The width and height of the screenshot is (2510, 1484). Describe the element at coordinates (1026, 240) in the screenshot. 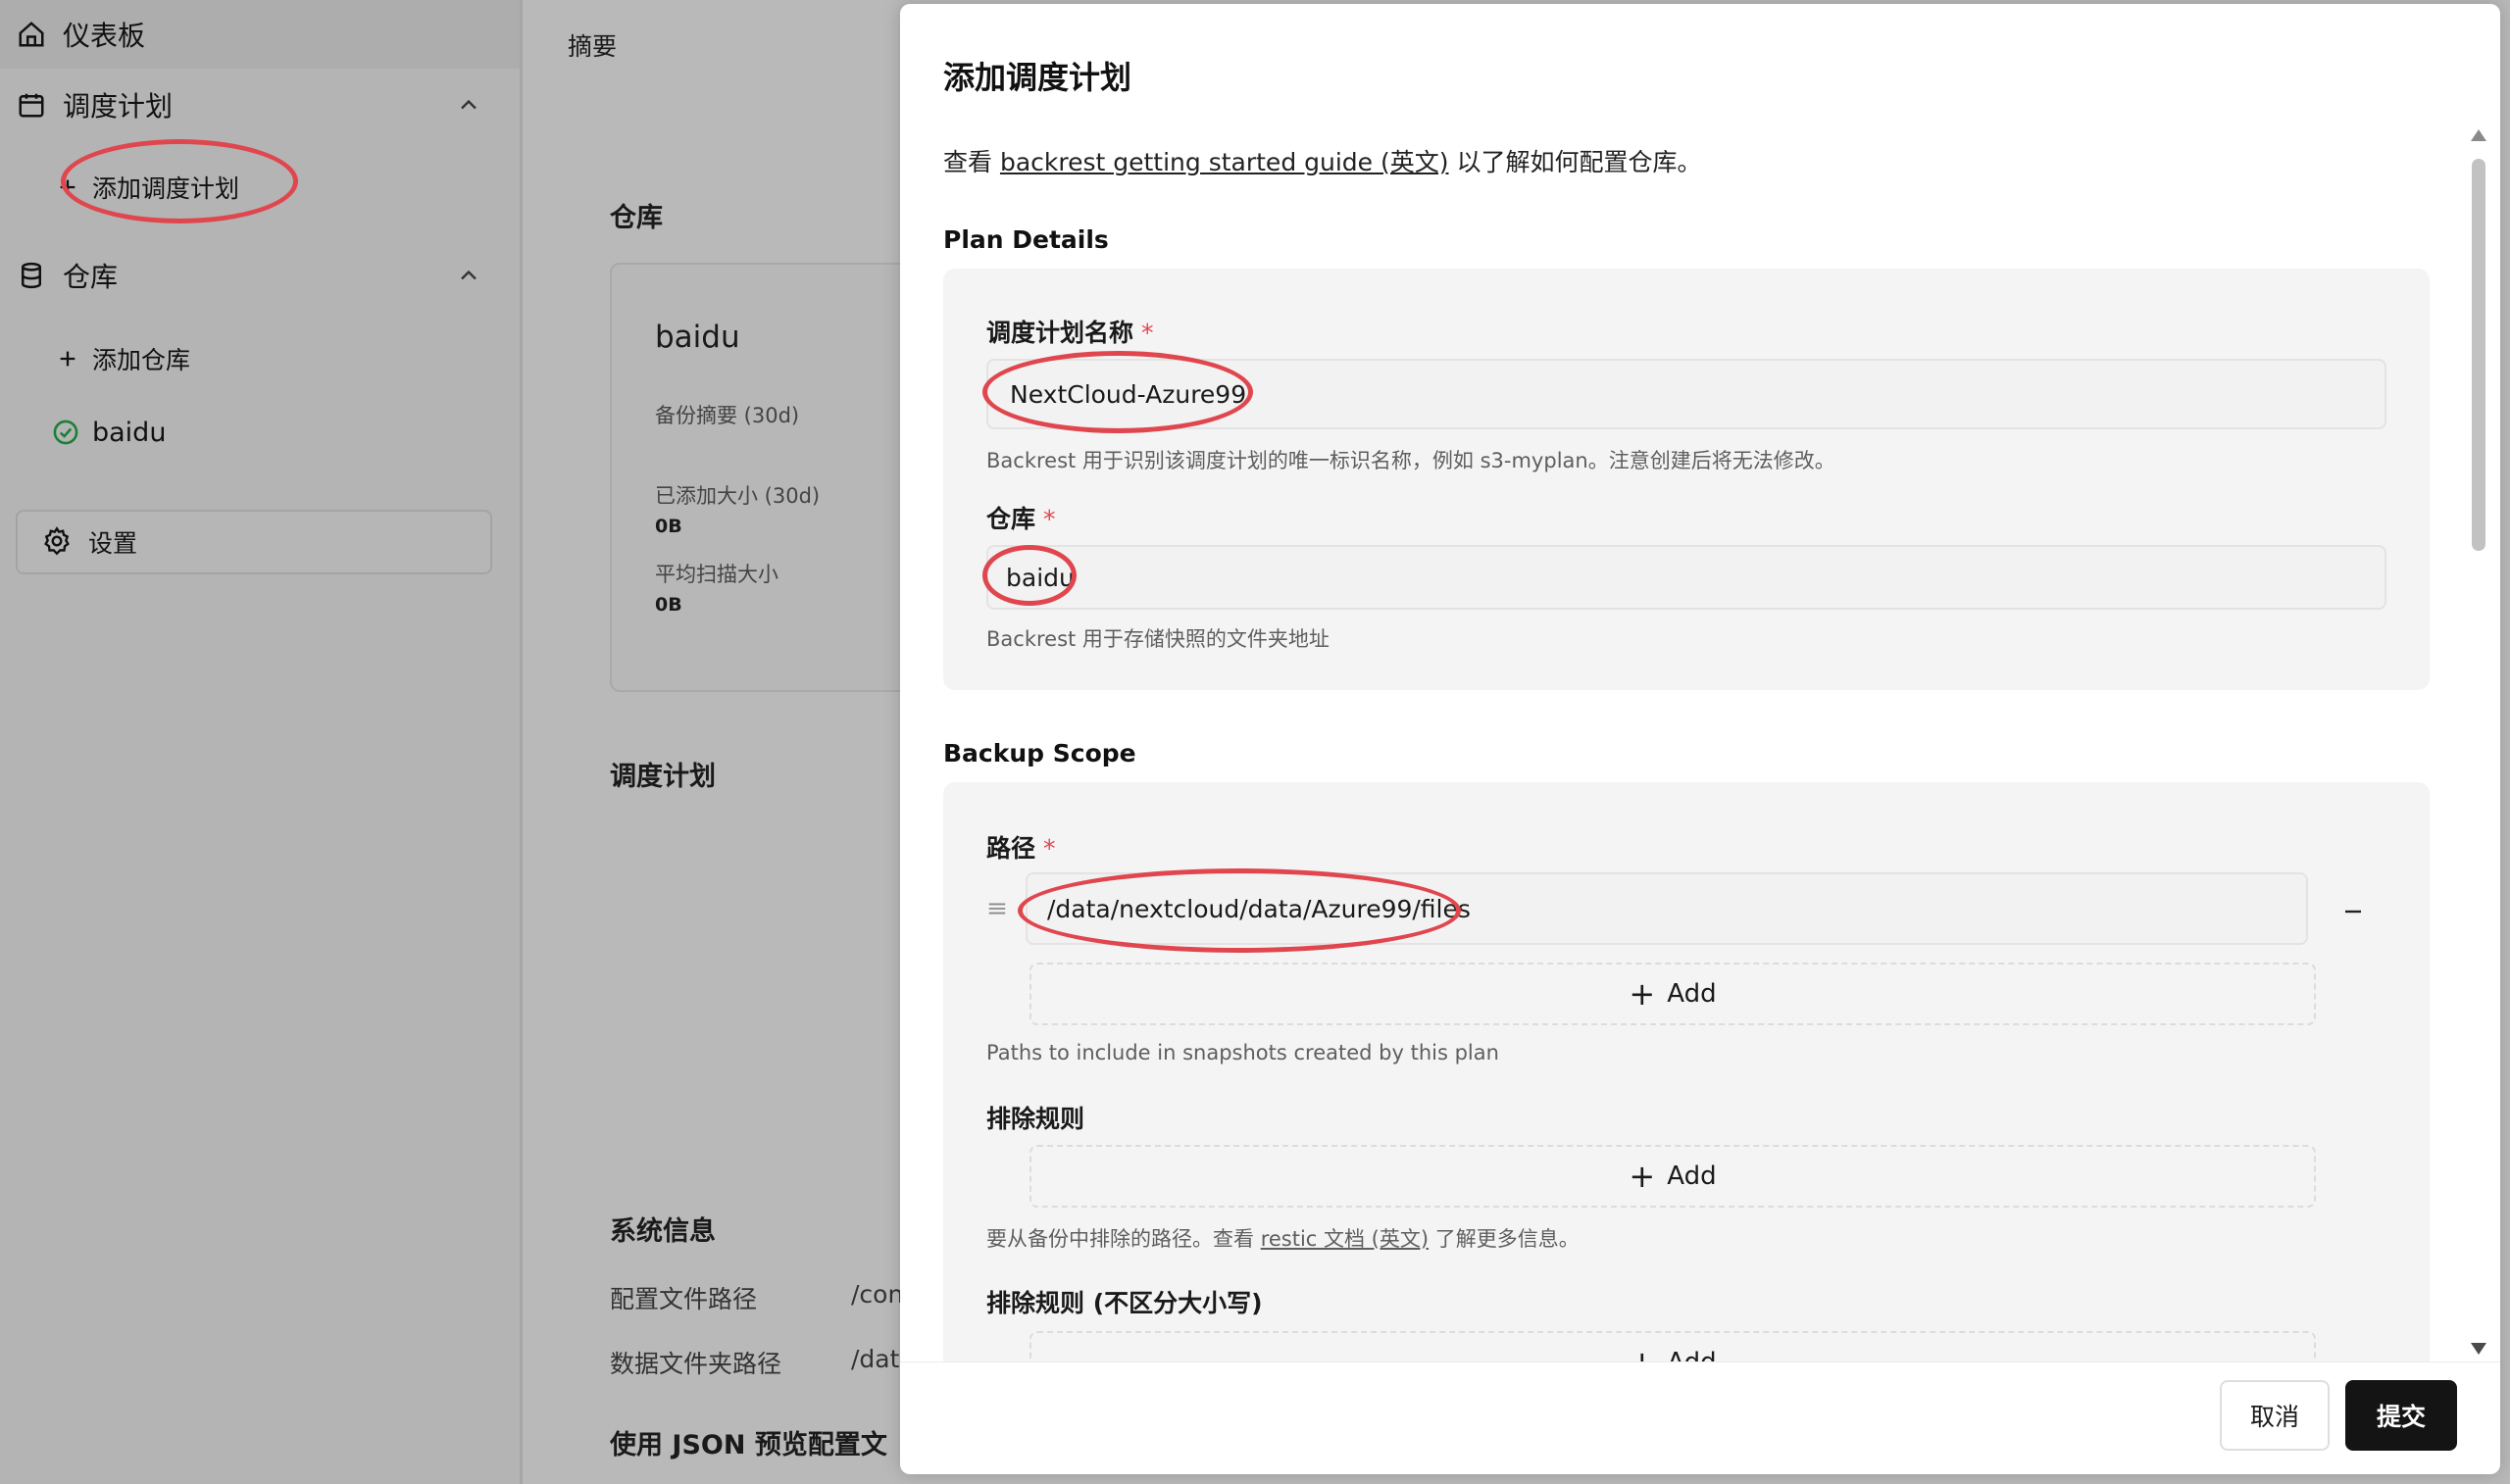

I see `plan-details-title: Plan Details` at that location.